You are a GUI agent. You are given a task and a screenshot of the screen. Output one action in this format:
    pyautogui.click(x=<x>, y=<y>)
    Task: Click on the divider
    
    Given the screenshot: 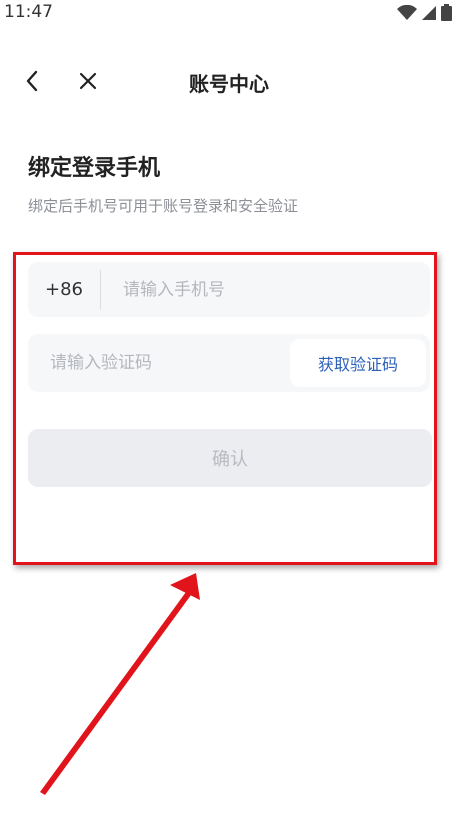 What is the action you would take?
    pyautogui.click(x=100, y=289)
    